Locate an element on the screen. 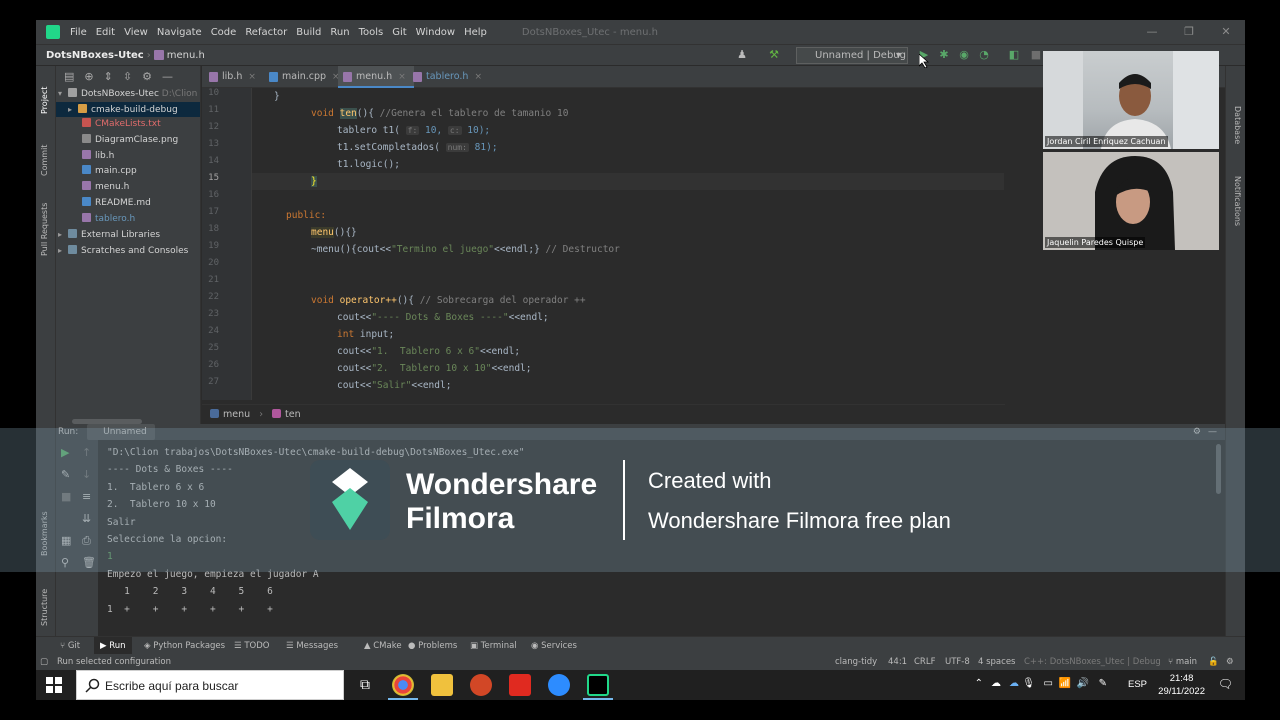 Image resolution: width=1280 pixels, height=720 pixels. tree-root: ▾ DotsNBoxes-Utec D:\Clion is located at coordinates (128, 94).